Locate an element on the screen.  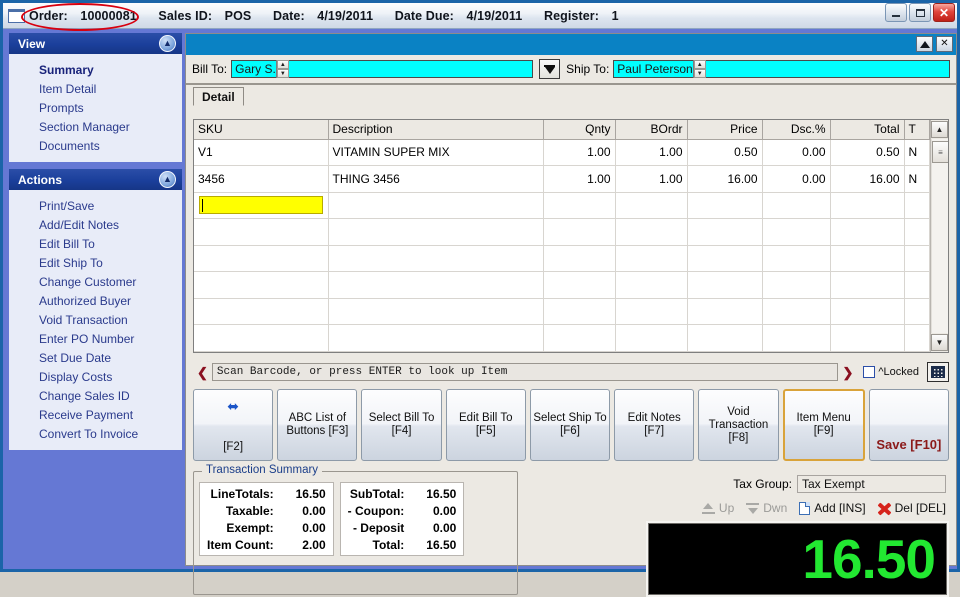
sidebar-item-change-sales-id: Change Sales ID is located at coordinates (95, 395).